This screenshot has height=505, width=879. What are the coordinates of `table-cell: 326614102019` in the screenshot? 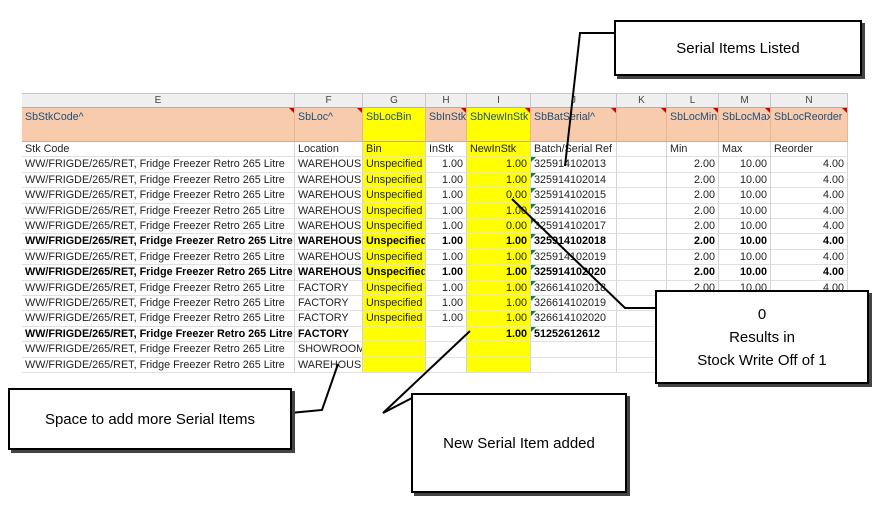 It's located at (574, 304).